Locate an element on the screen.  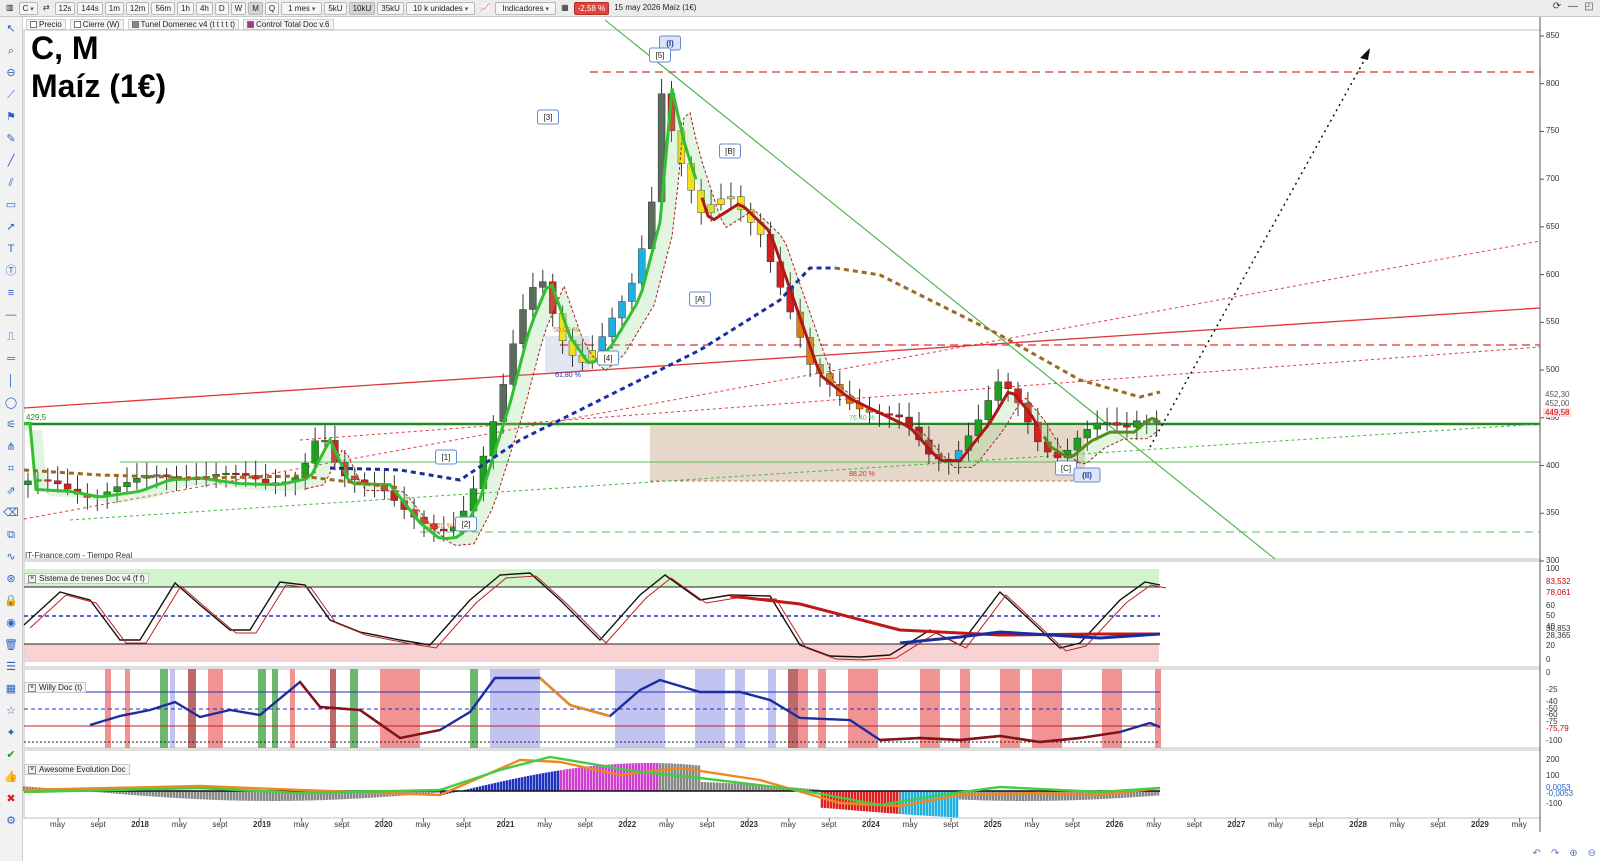
panel-title-willy: × Willy Doc (t) is located at coordinates (55, 687).